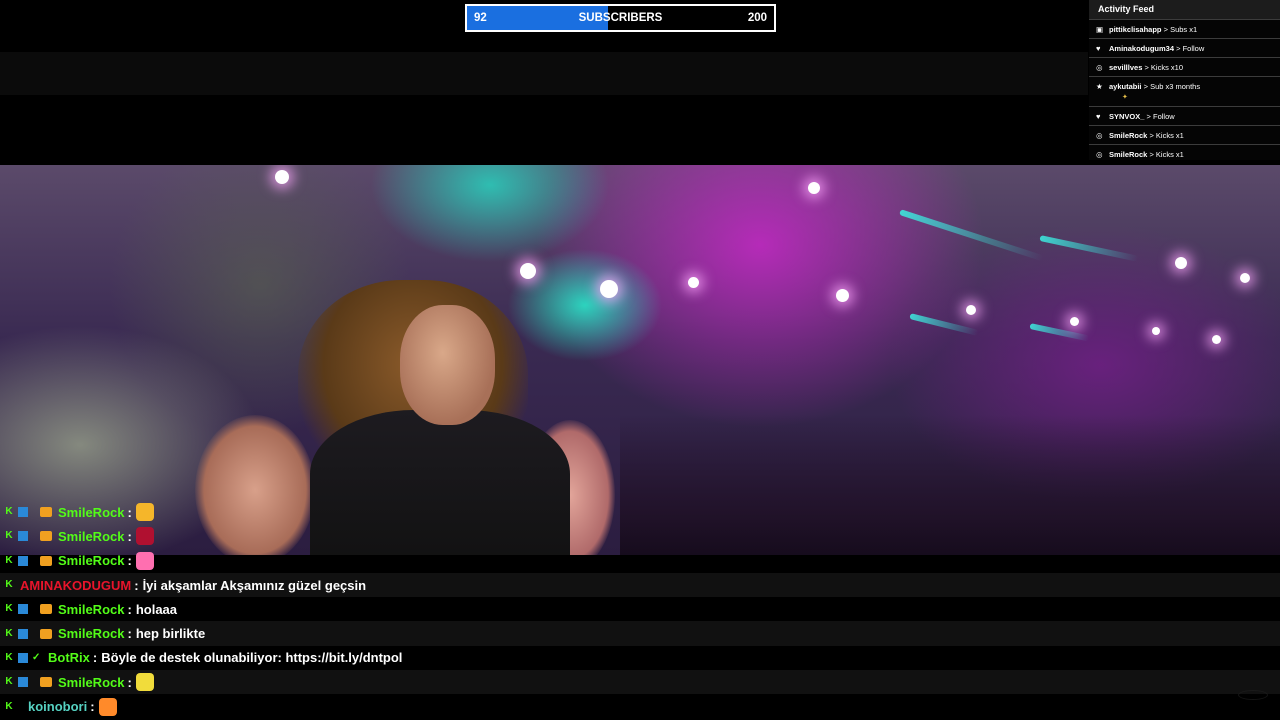 The width and height of the screenshot is (1280, 720). Describe the element at coordinates (1184, 9) in the screenshot. I see `activity-feed-title: Activity Feed` at that location.